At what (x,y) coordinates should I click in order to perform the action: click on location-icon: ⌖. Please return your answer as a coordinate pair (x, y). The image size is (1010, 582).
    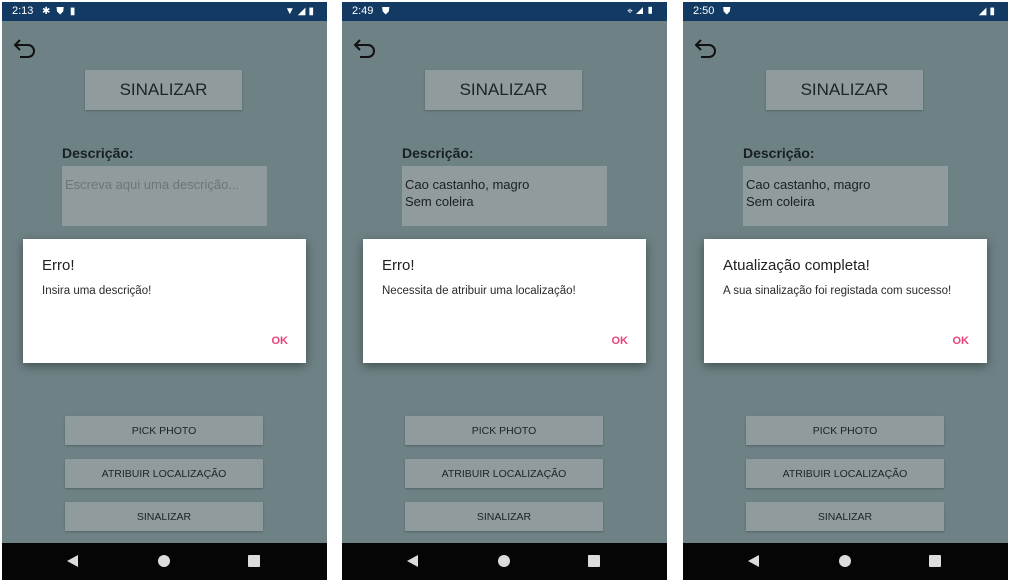
    Looking at the image, I should click on (631, 11).